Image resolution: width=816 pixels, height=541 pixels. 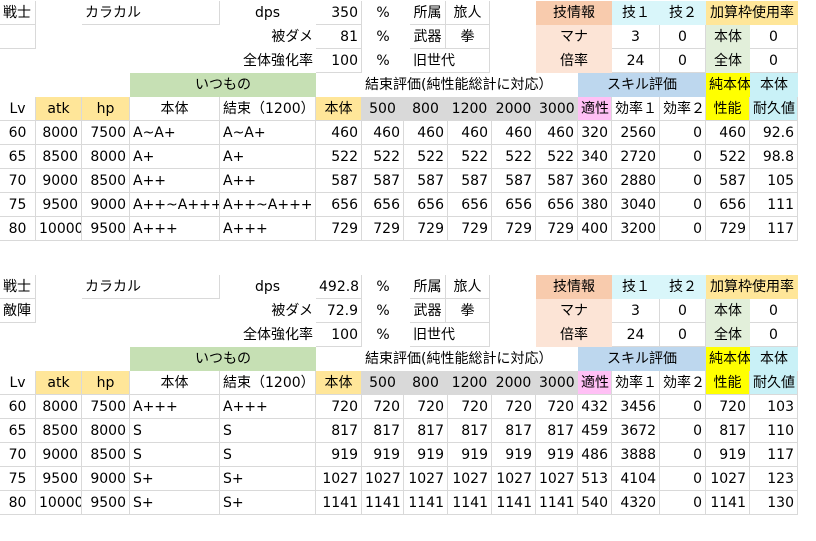 I want to click on table-cell: 3200, so click(x=636, y=229).